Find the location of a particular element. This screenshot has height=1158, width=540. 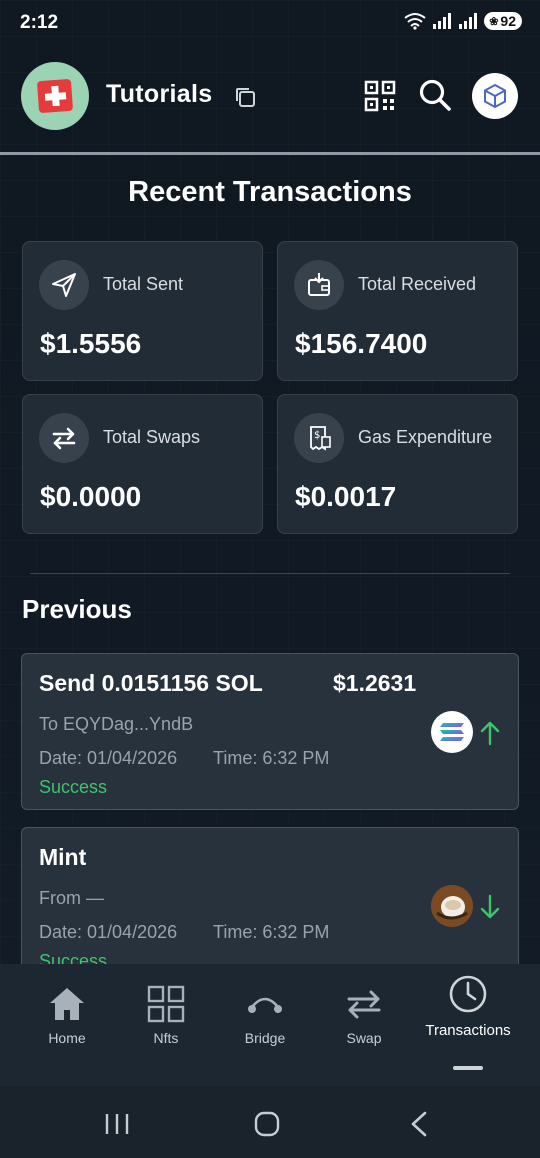

network-button is located at coordinates (495, 96).